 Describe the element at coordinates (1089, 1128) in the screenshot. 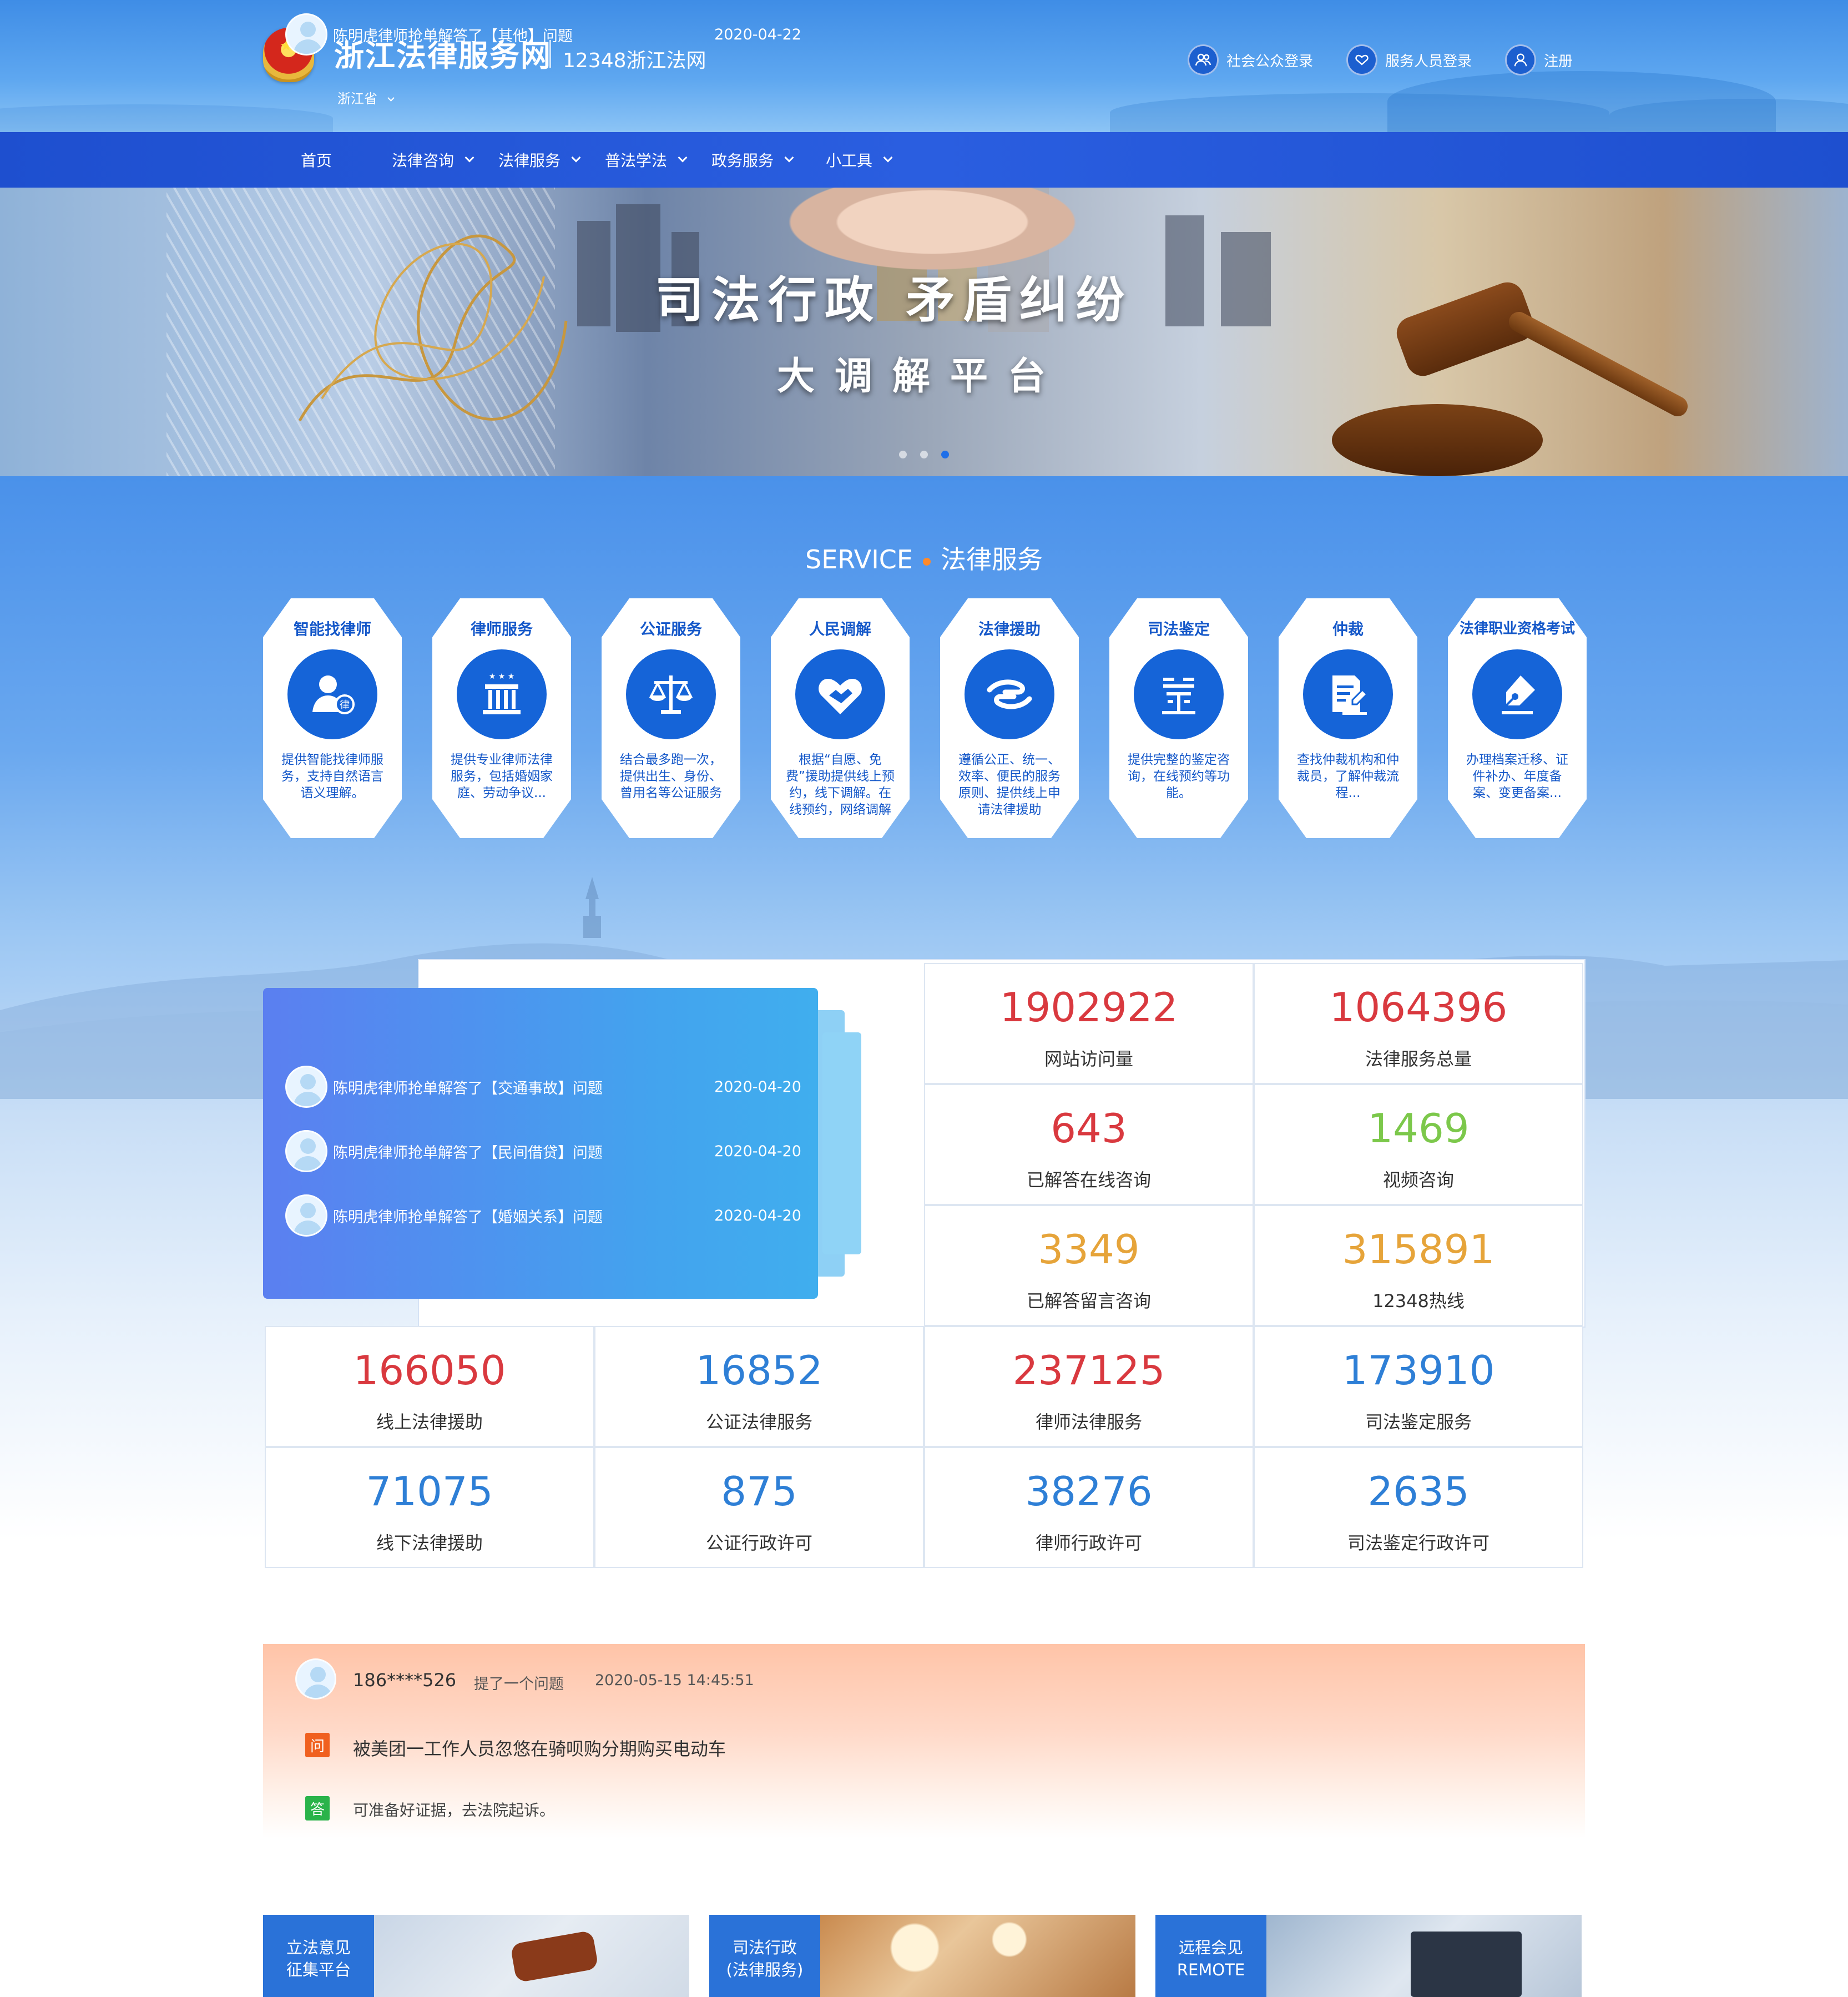

I see `stat-value: 643` at that location.